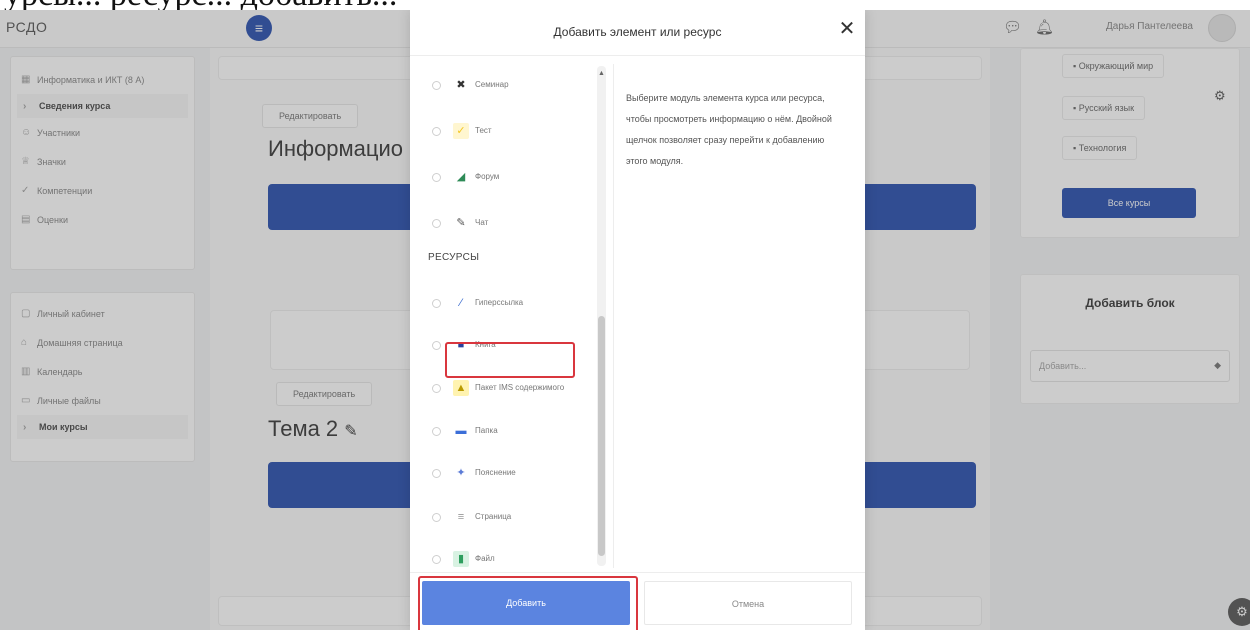 The height and width of the screenshot is (630, 1250). Describe the element at coordinates (601, 436) in the screenshot. I see `scroll-thumb` at that location.